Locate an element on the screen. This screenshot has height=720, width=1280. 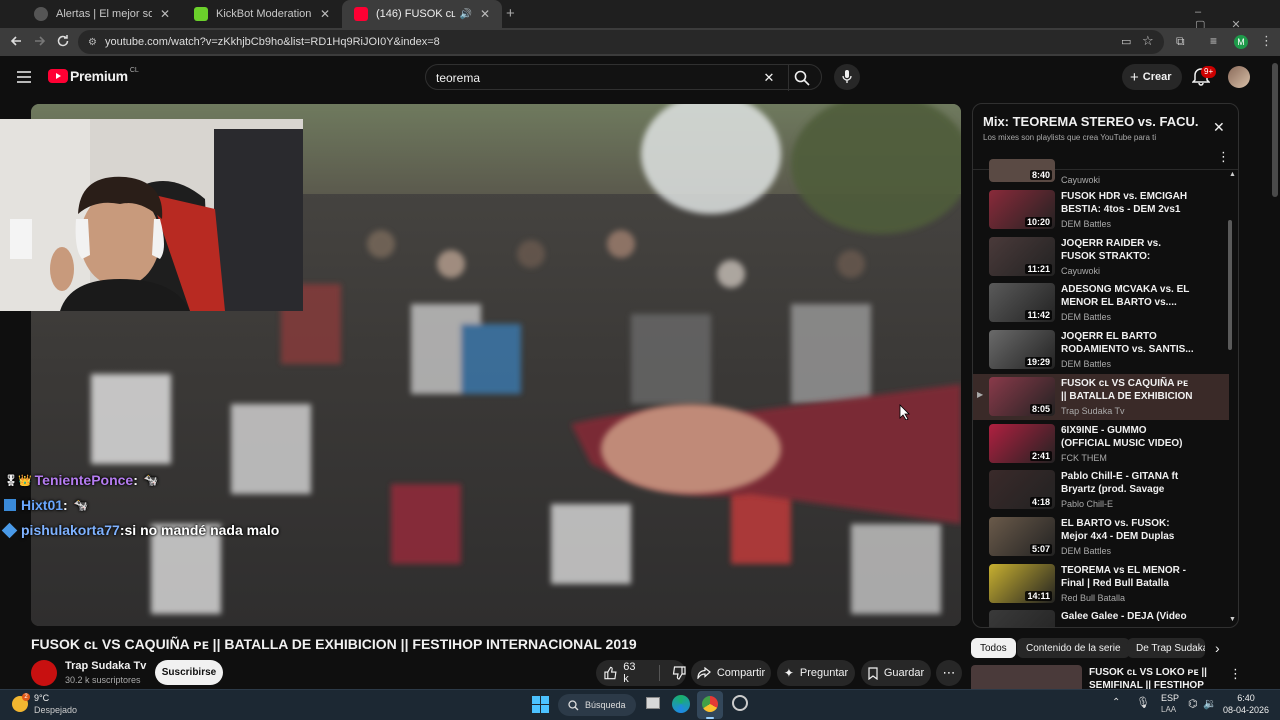
video-duration: 5:07 is located at coordinates (1040, 549).